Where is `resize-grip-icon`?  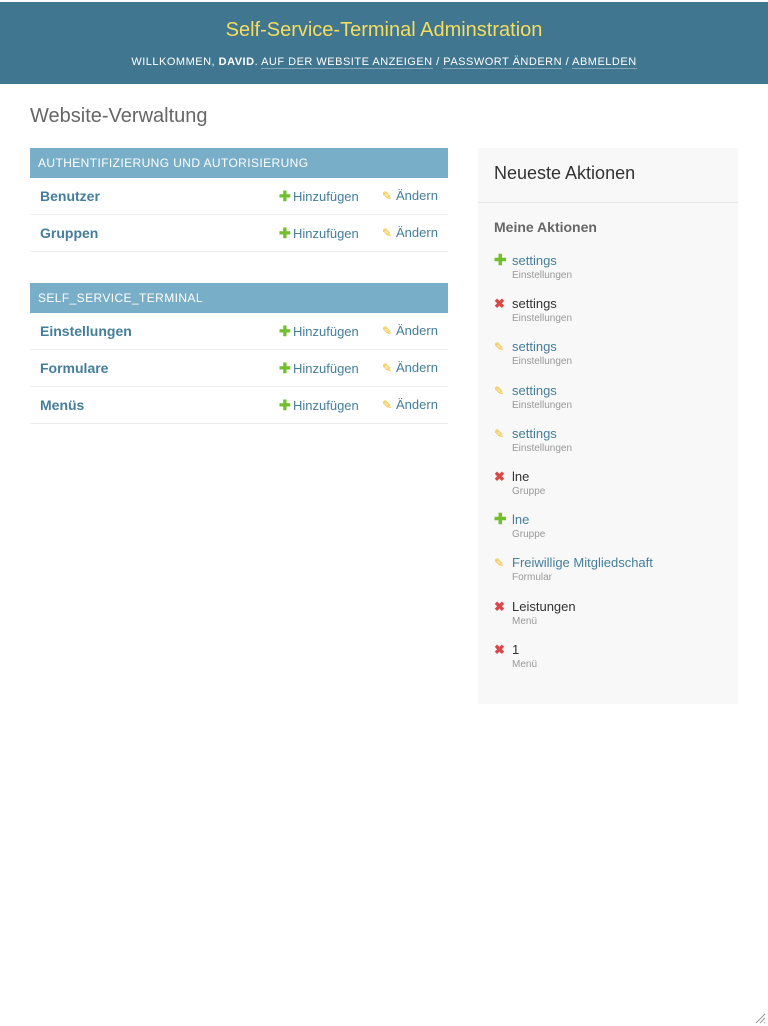 resize-grip-icon is located at coordinates (760, 1018).